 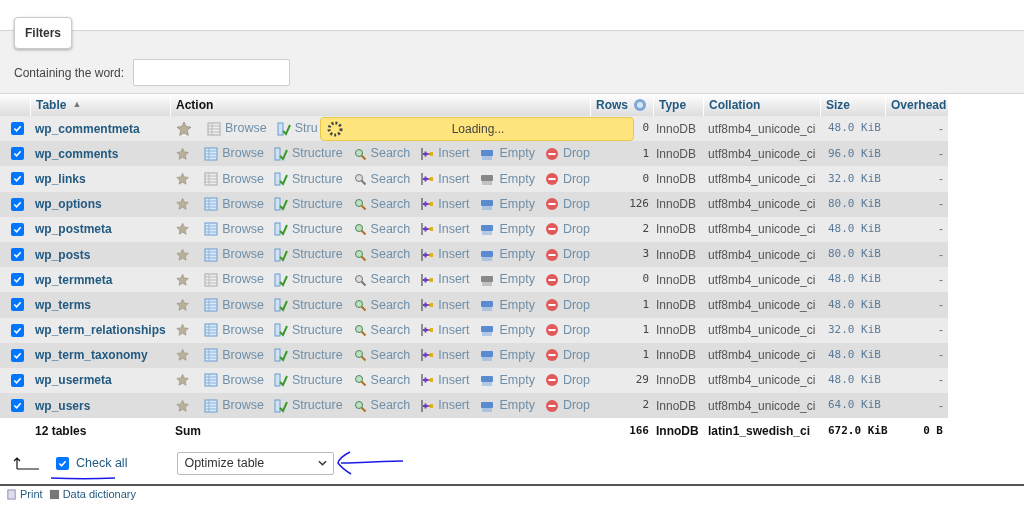 What do you see at coordinates (100, 204) in the screenshot?
I see `table-name-link: wp_options` at bounding box center [100, 204].